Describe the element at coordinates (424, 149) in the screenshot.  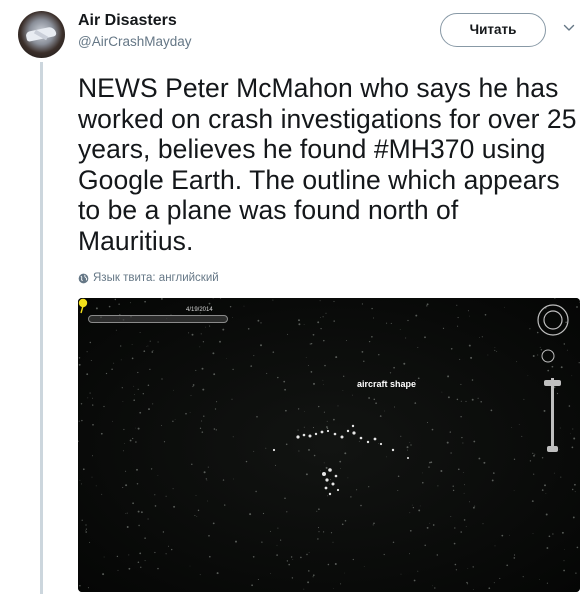
I see `hashtag-link: #MH370` at that location.